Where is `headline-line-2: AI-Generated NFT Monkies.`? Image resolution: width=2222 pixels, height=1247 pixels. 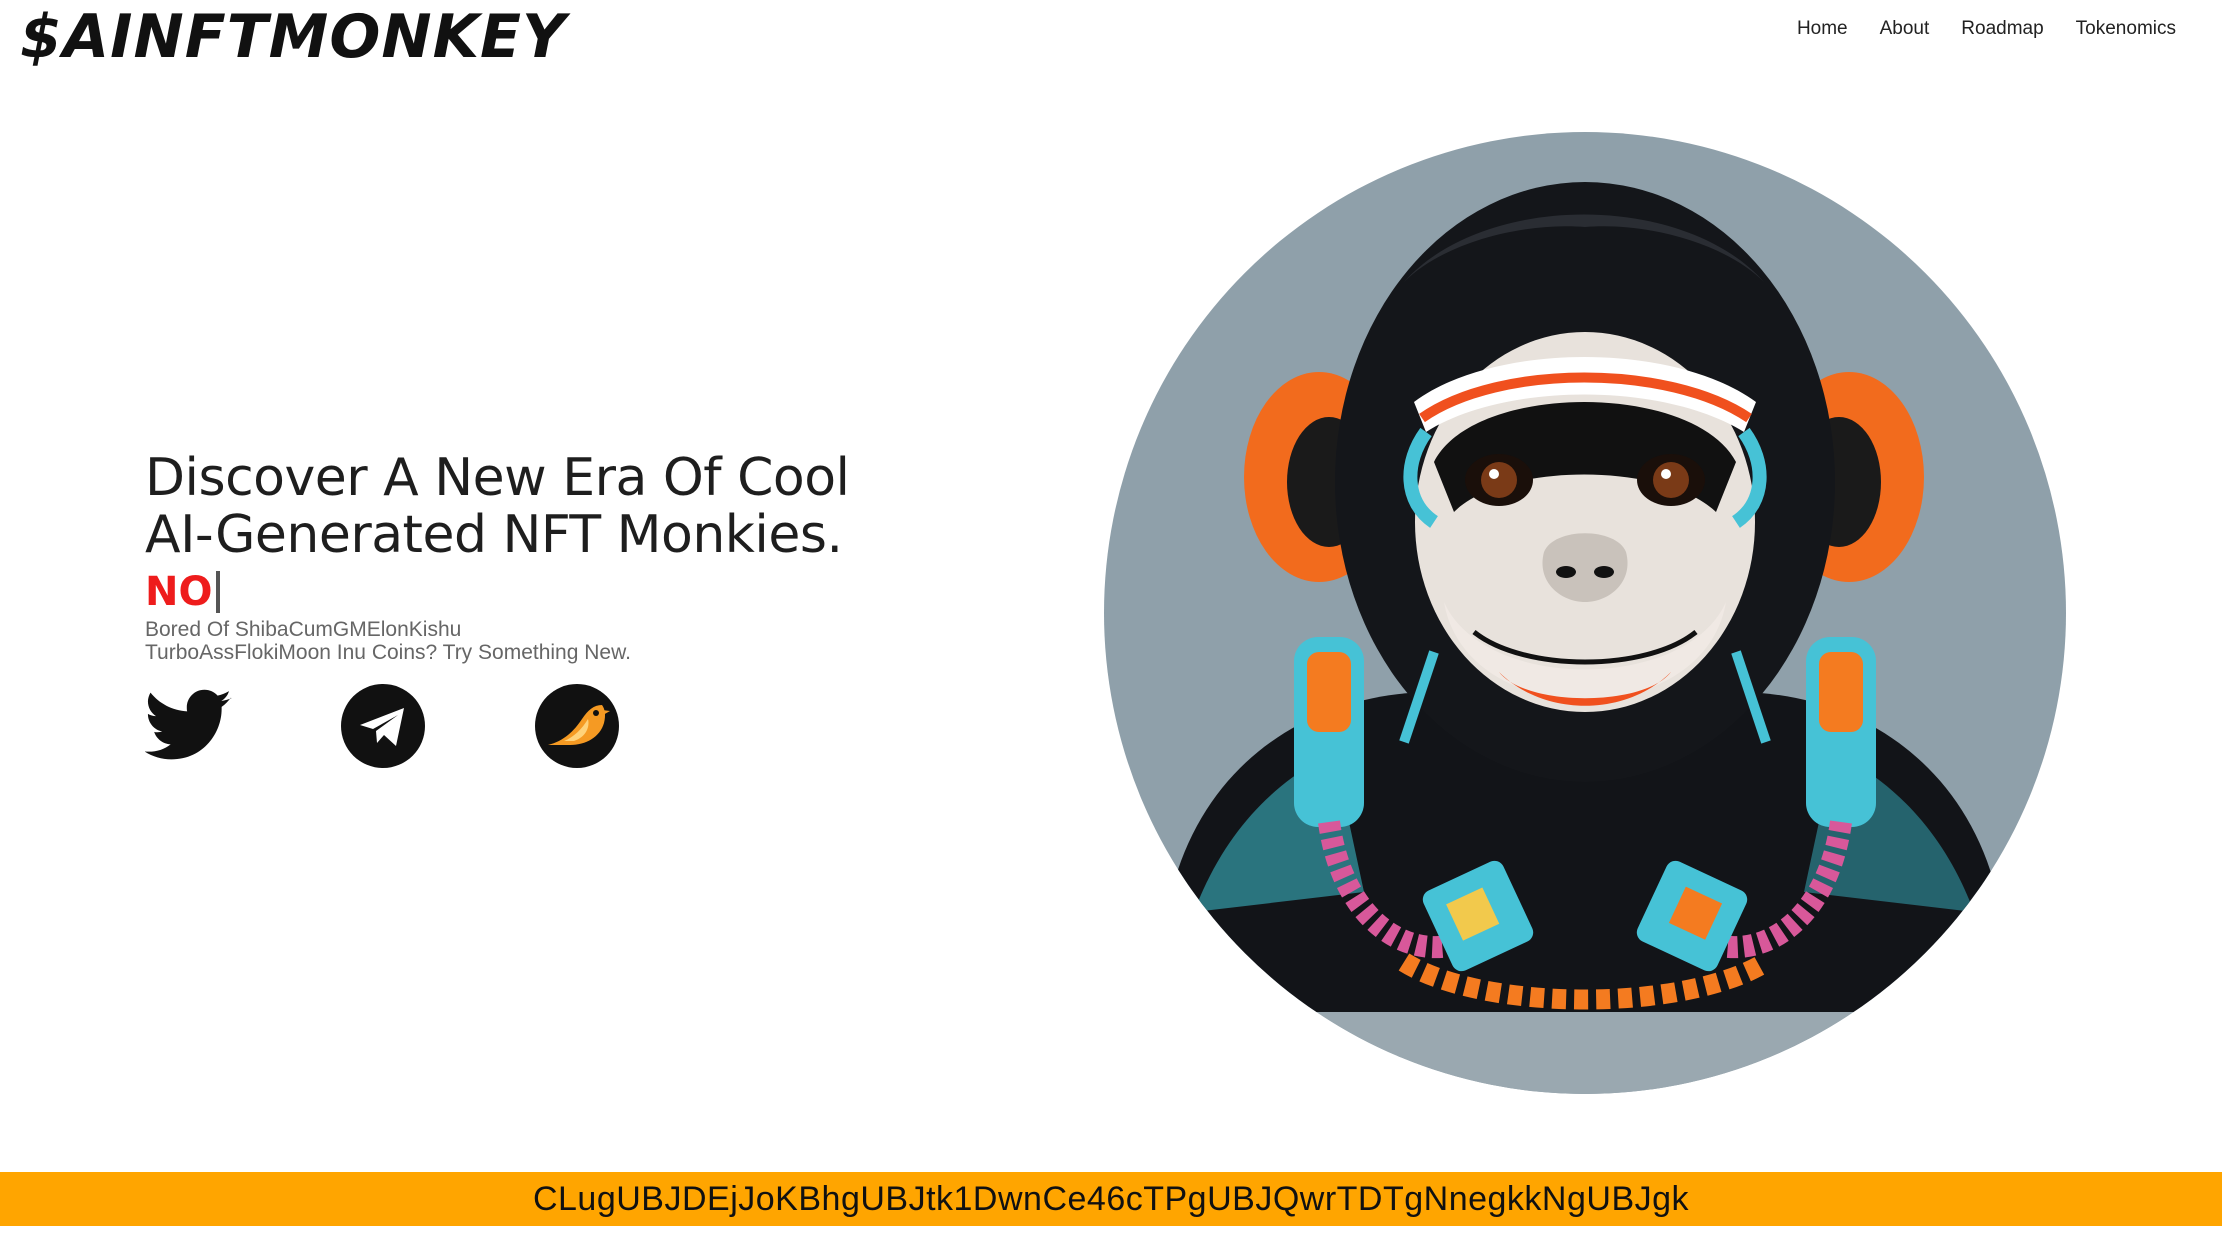 headline-line-2: AI-Generated NFT Monkies. is located at coordinates (494, 535).